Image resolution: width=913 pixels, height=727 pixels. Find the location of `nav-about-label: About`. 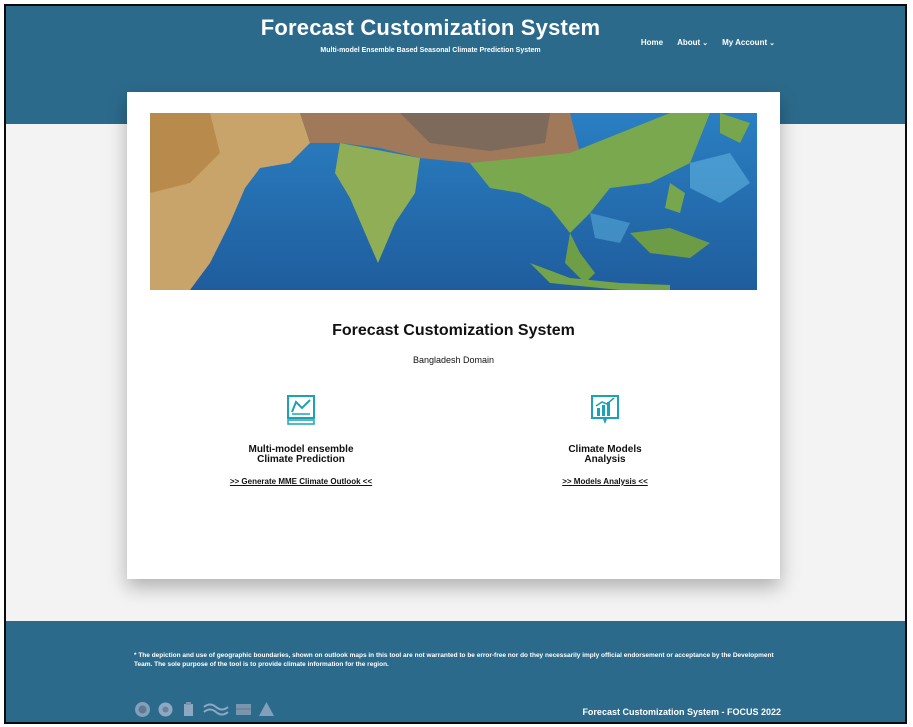

nav-about-label: About is located at coordinates (689, 42).